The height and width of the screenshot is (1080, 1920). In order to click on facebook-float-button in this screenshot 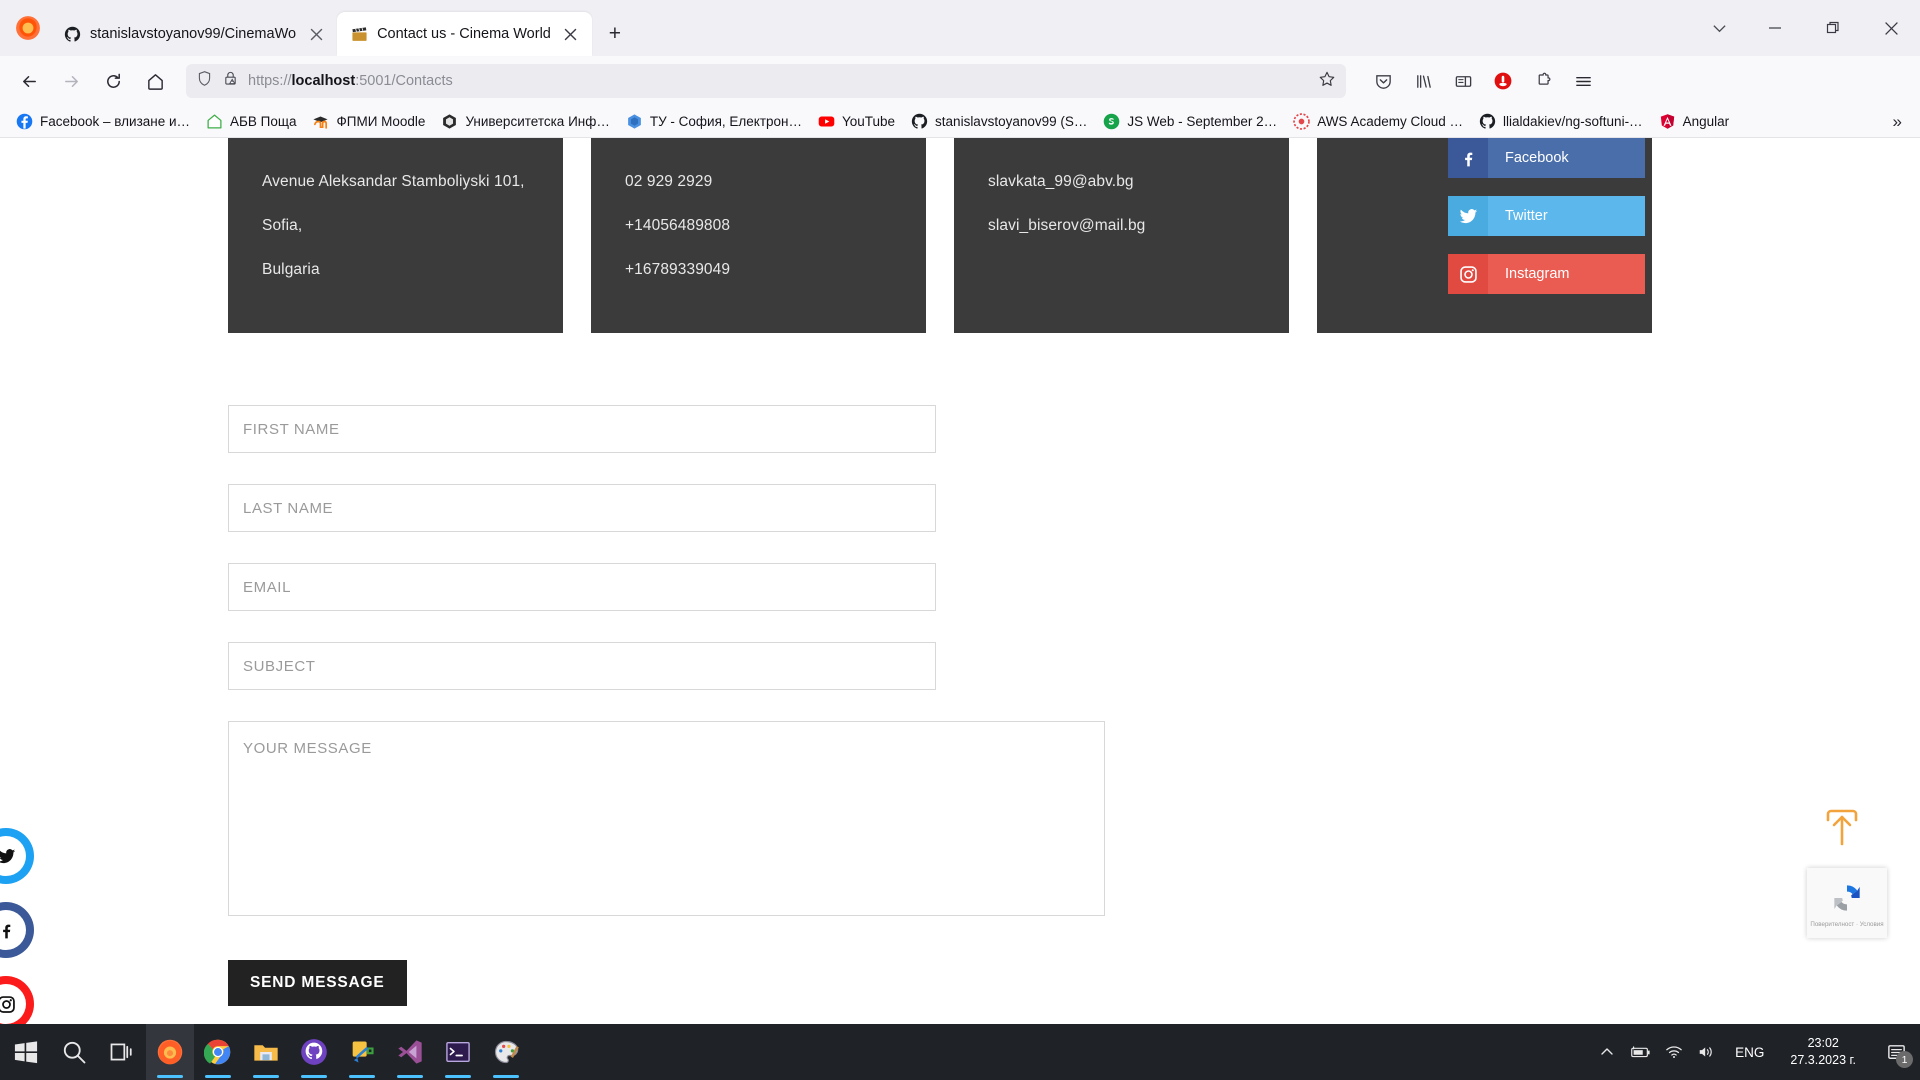, I will do `click(17, 930)`.